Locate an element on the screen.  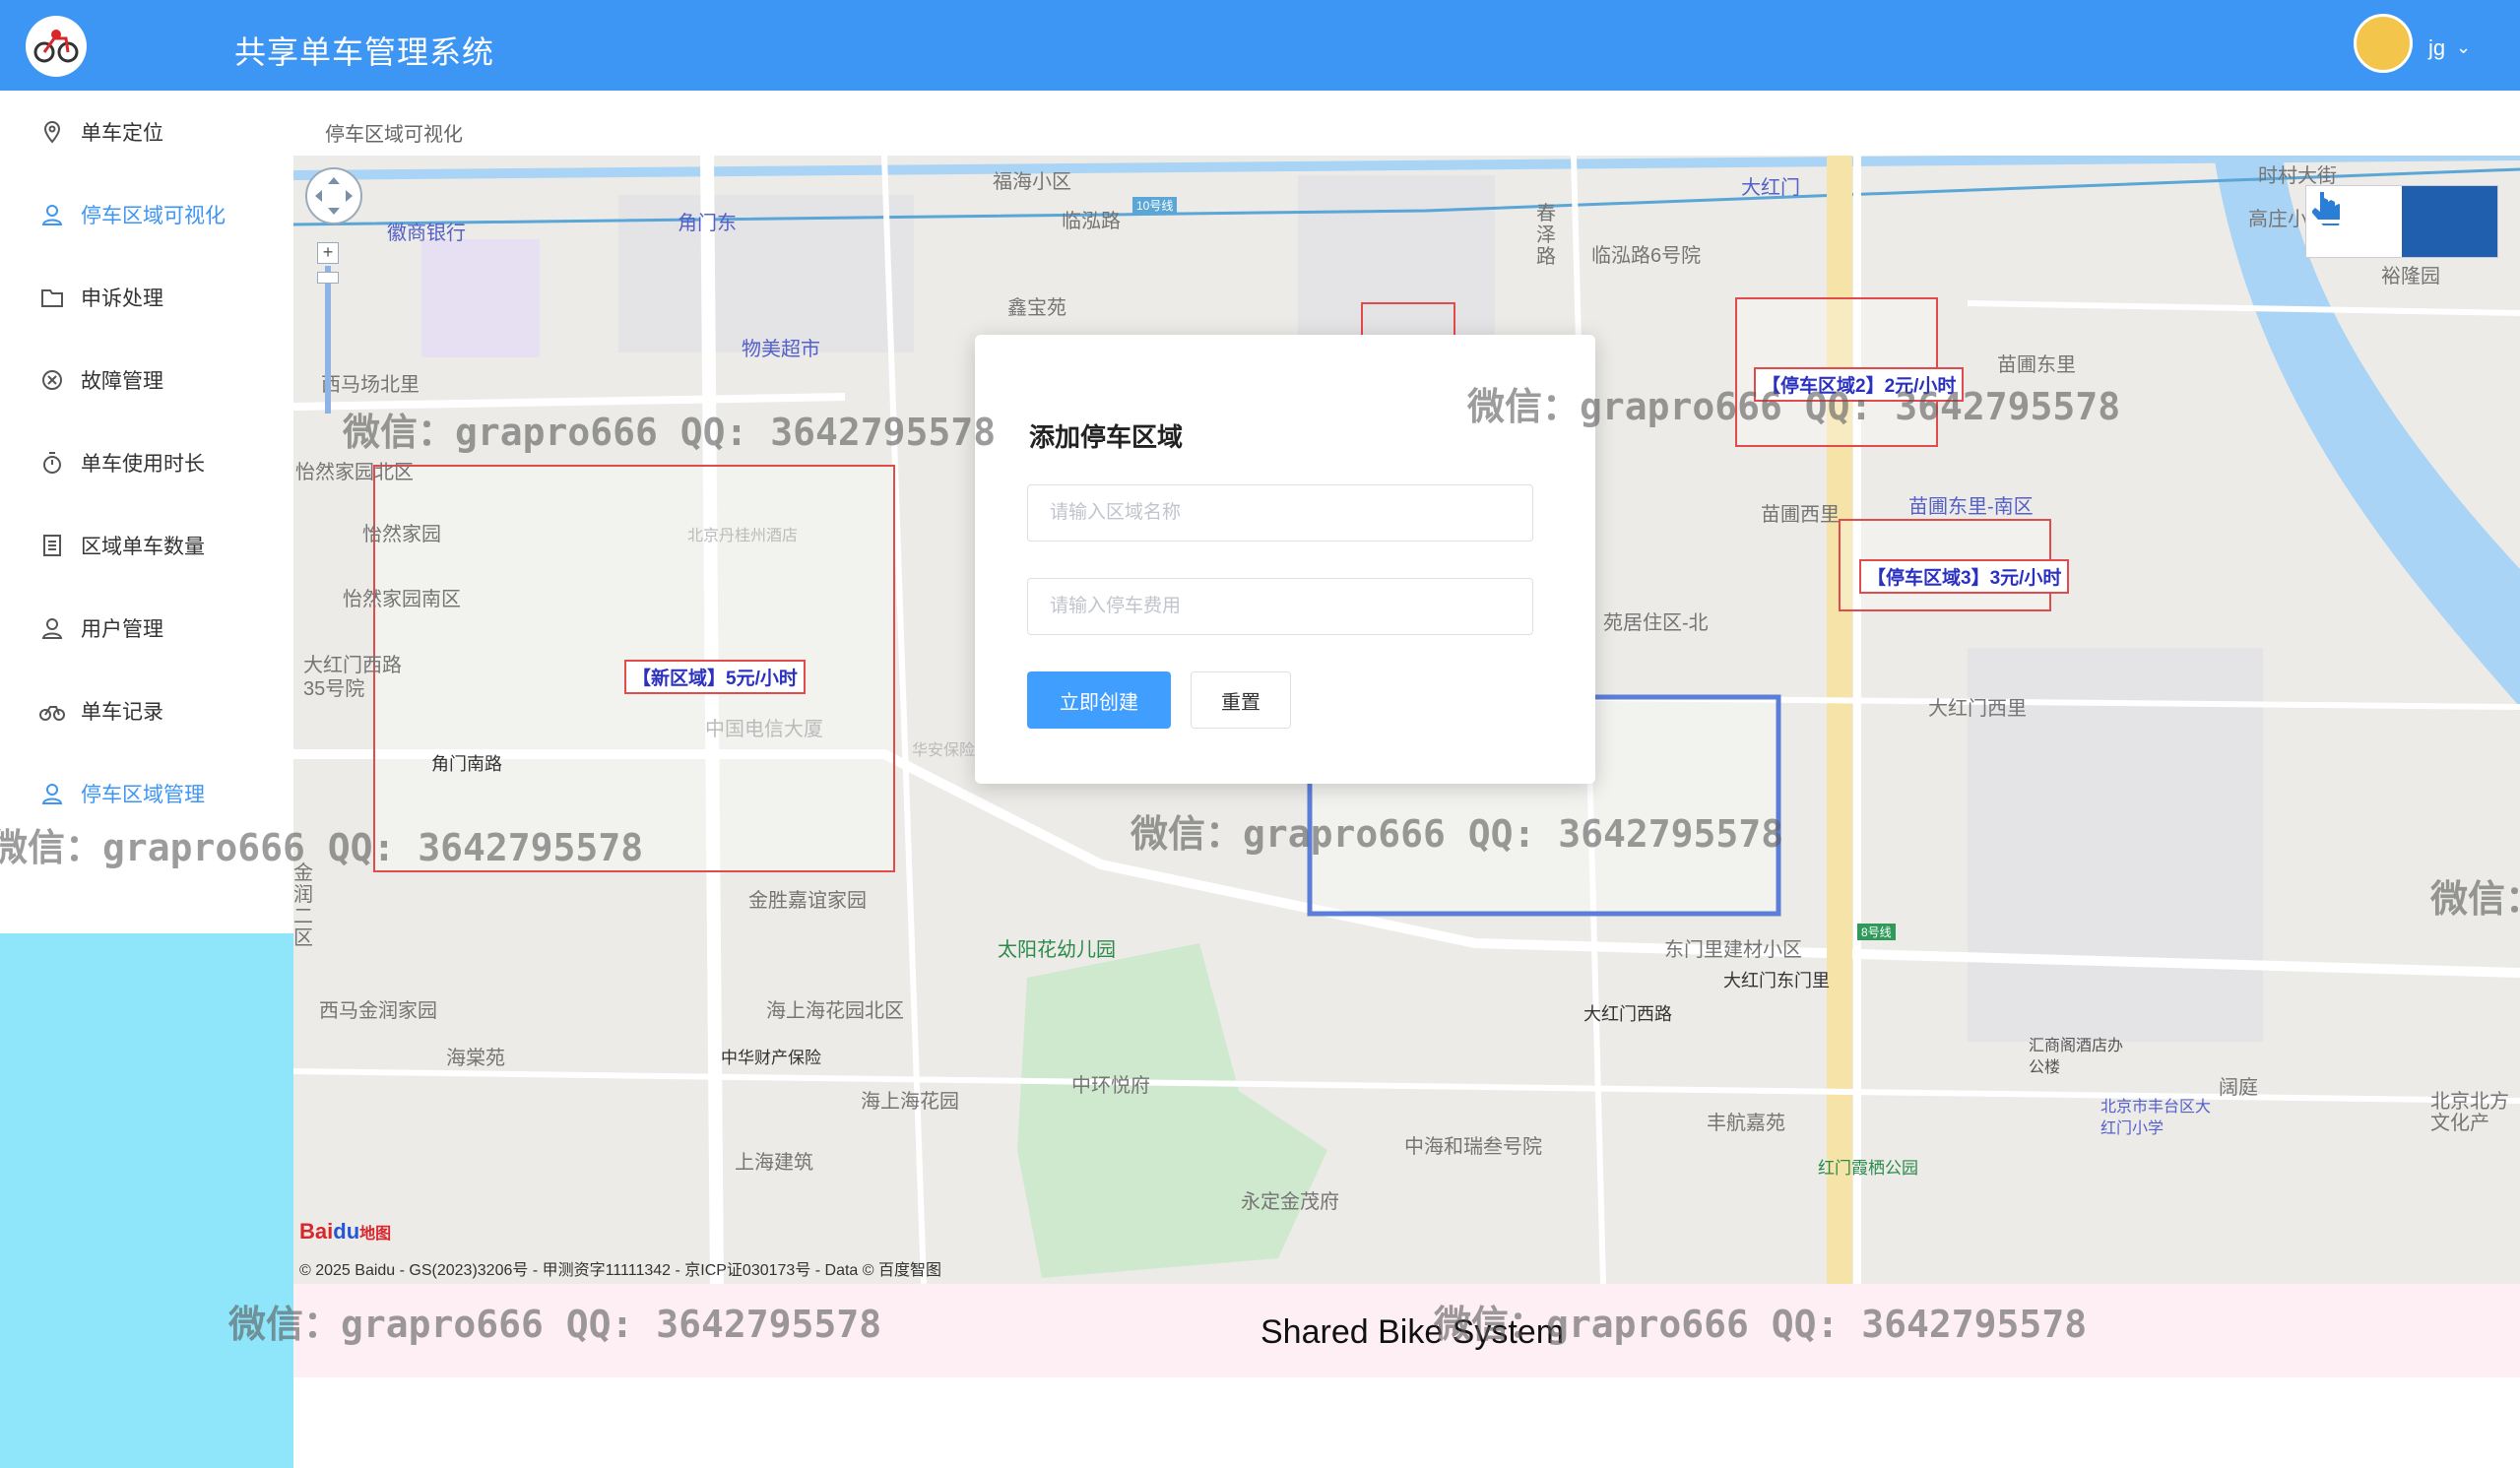
map-place-label: 金润二区 is located at coordinates (303, 906).